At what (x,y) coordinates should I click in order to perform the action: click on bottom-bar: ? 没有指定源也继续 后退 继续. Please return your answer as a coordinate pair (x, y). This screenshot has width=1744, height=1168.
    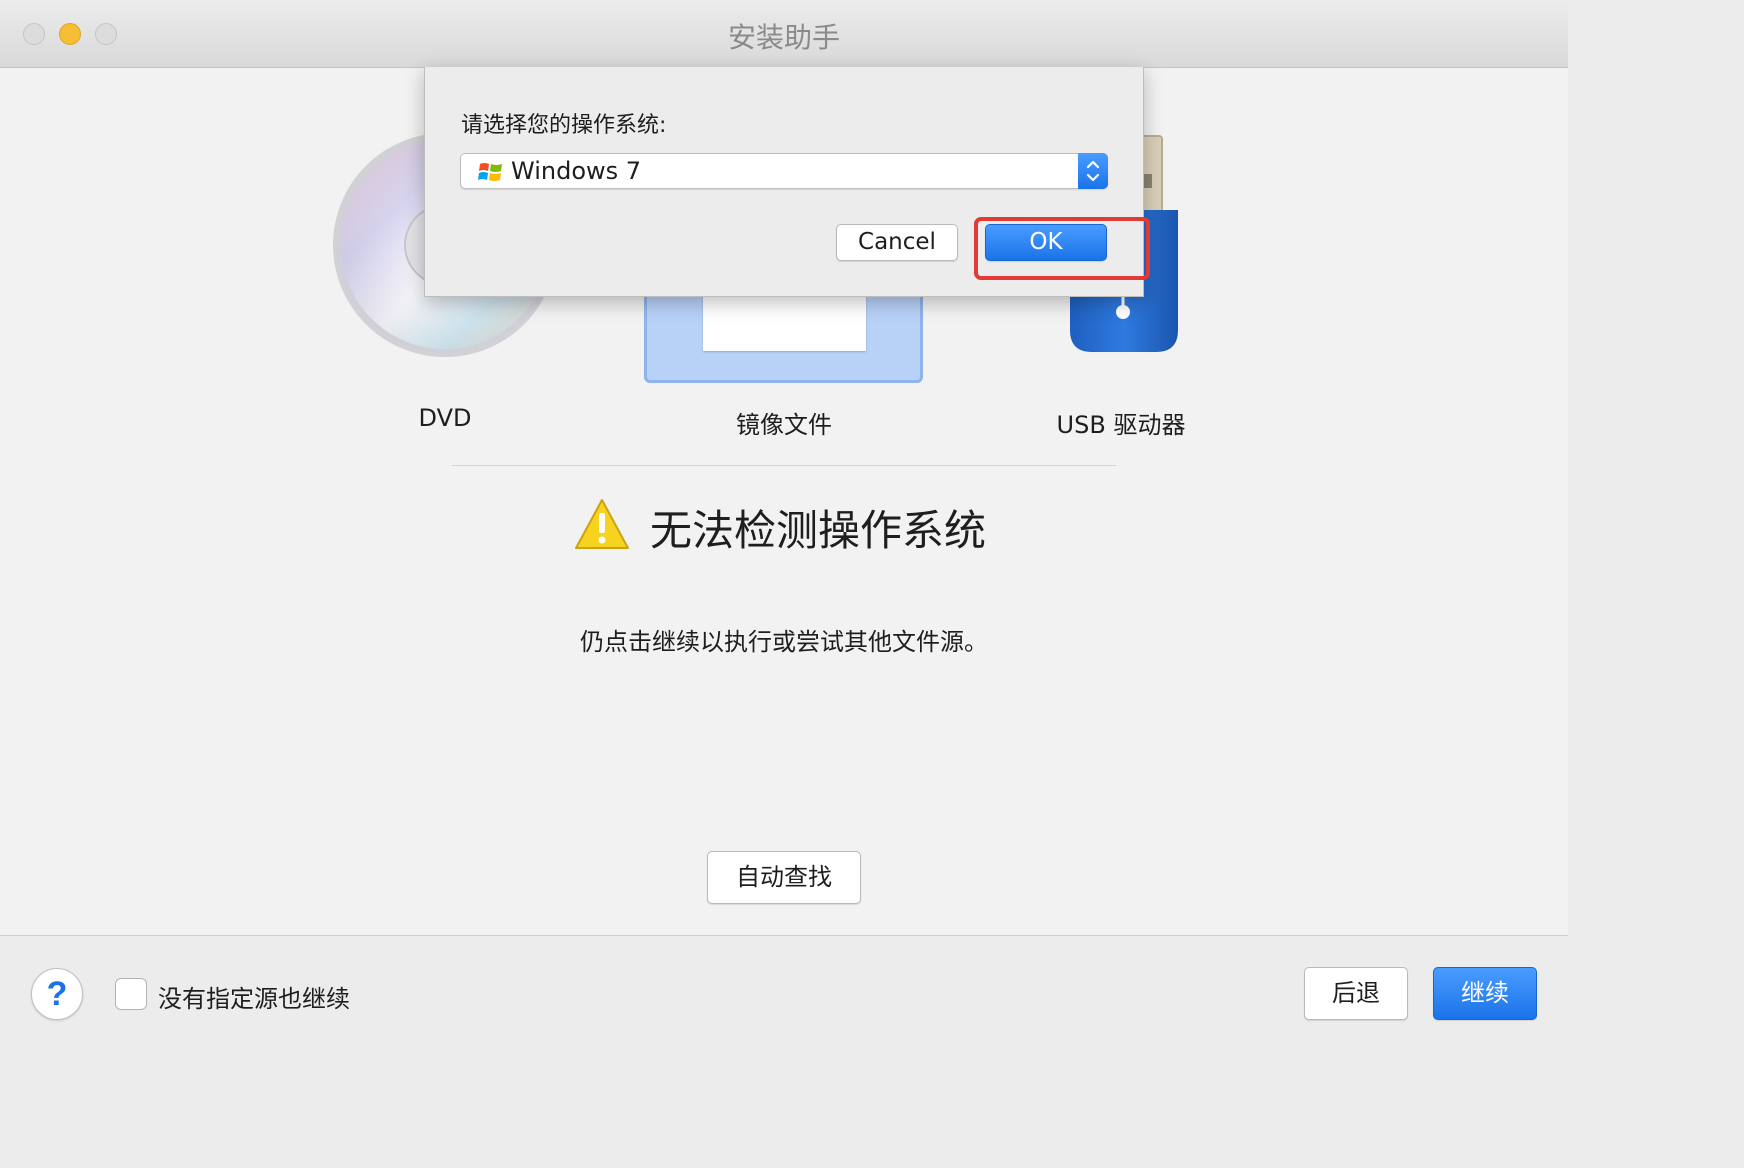
    Looking at the image, I should click on (784, 992).